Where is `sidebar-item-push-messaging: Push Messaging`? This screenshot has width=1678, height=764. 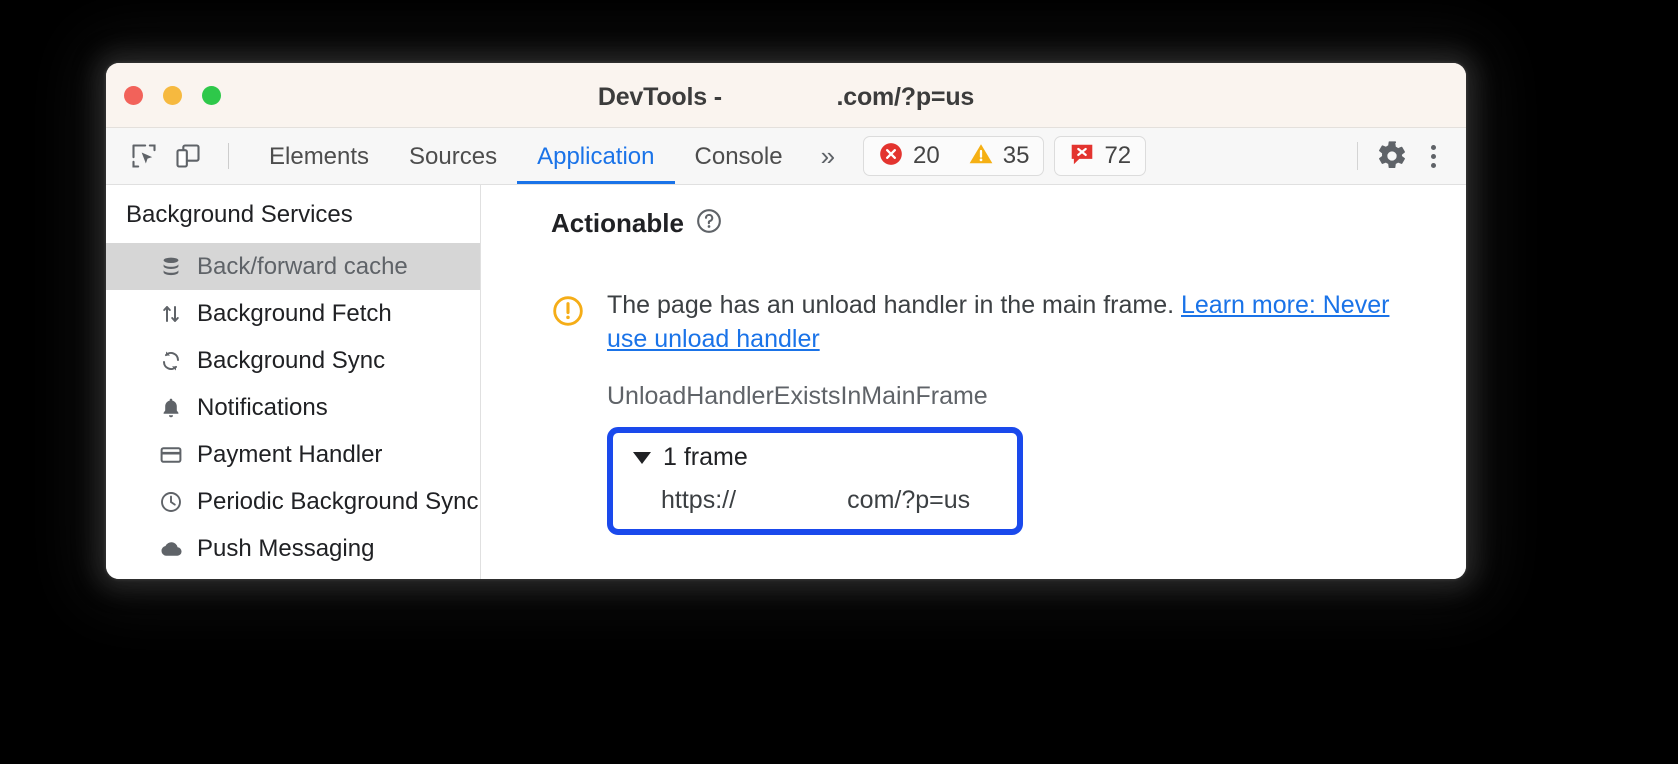
sidebar-item-push-messaging: Push Messaging is located at coordinates (293, 548).